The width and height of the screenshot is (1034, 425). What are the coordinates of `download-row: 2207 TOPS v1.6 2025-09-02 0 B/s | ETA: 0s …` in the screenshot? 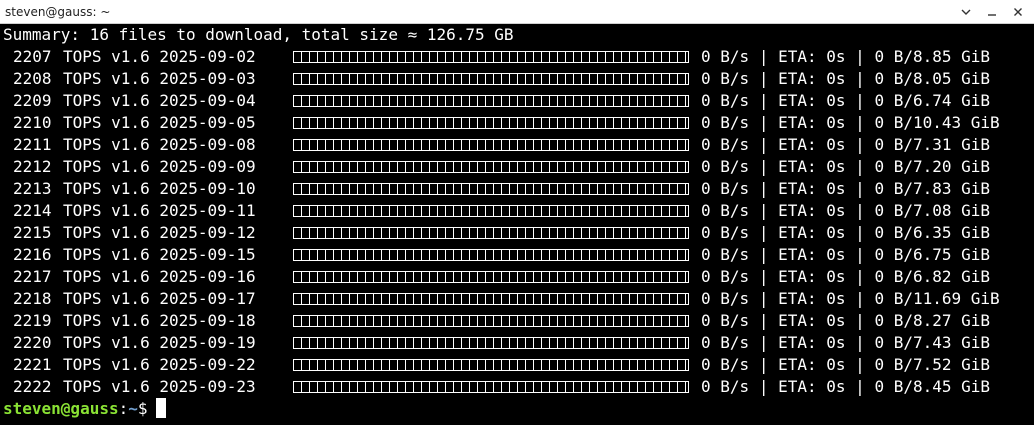 It's located at (518, 57).